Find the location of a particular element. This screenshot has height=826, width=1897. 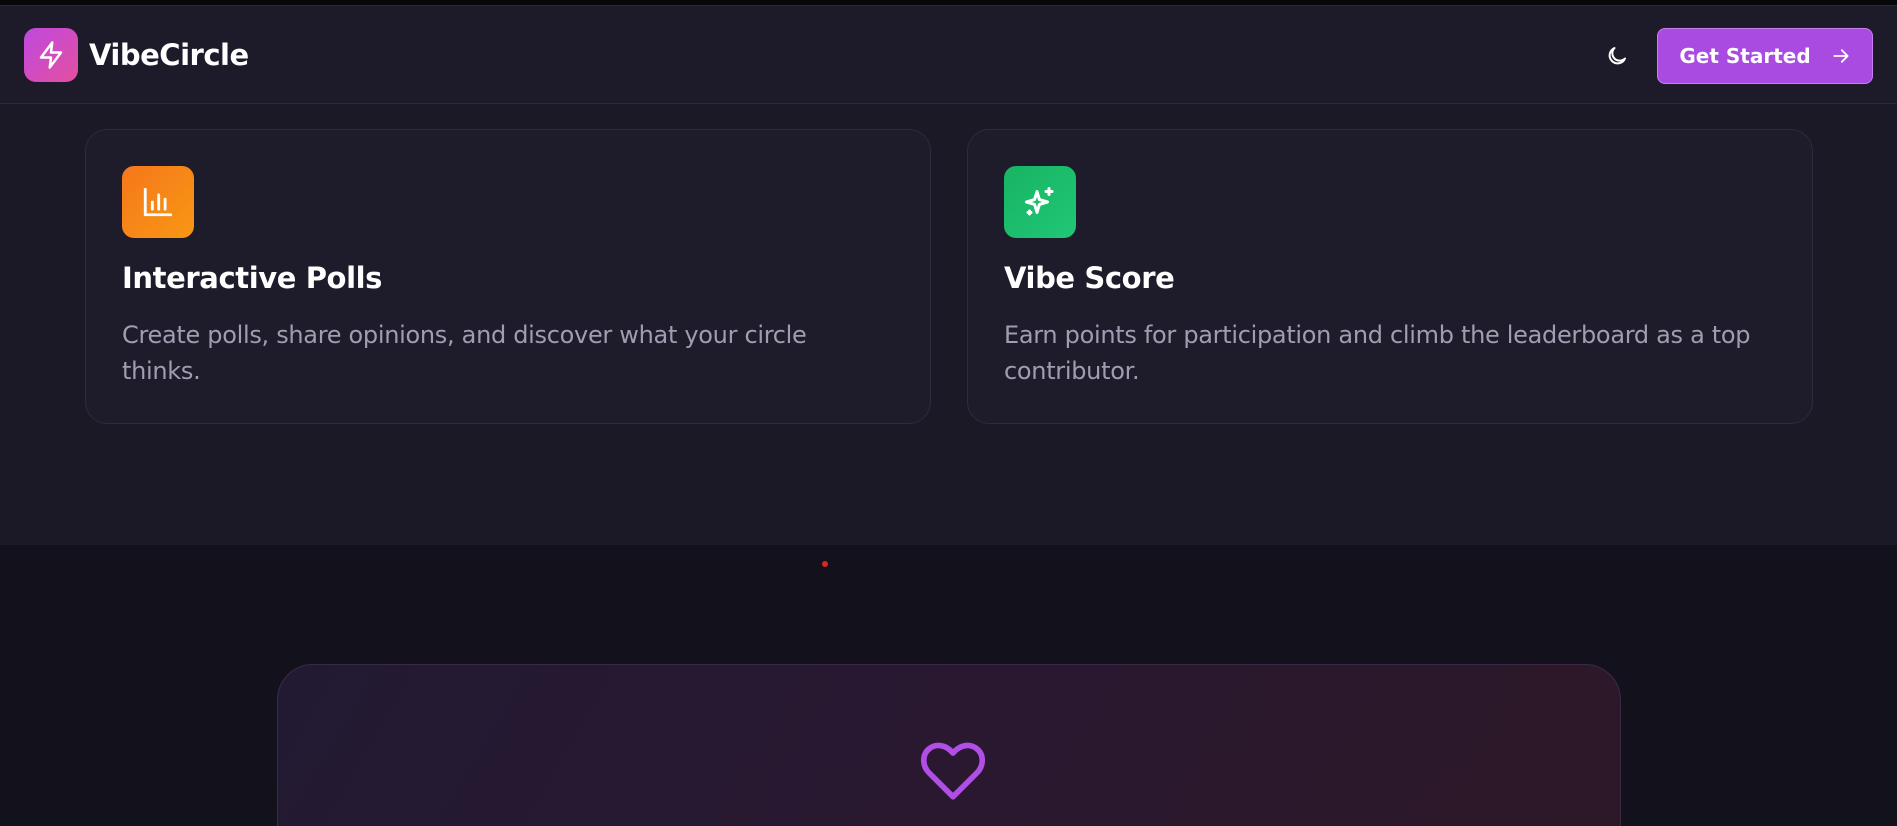

get-started-button: Get Started is located at coordinates (1765, 56).